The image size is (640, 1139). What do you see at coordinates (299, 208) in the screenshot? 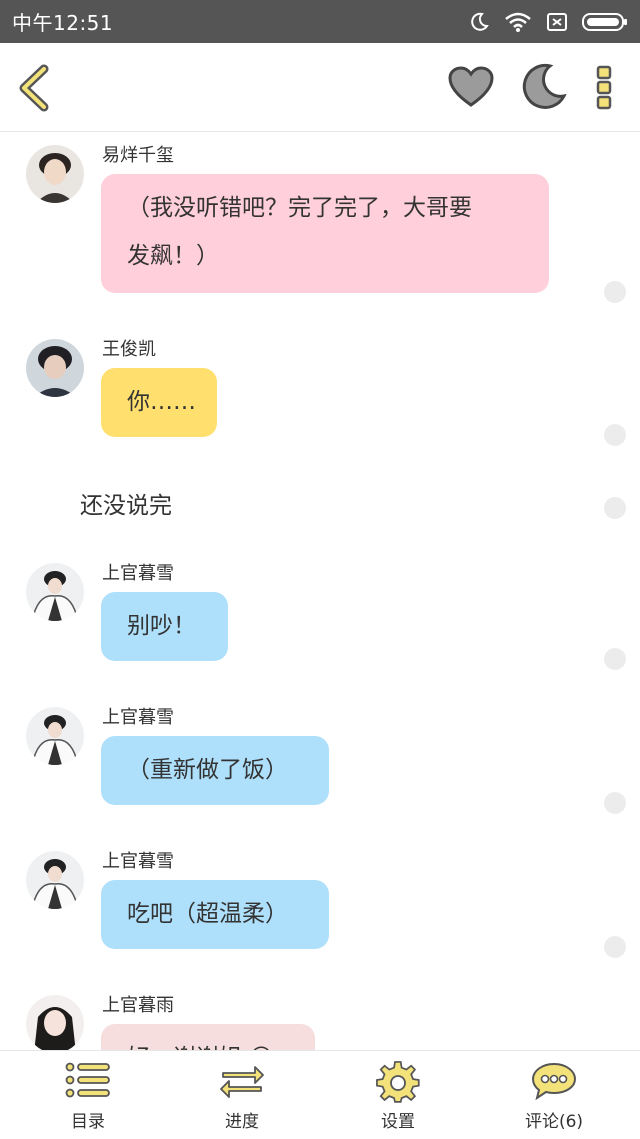
I see `message-text: （我没听错吧？完了完了，大哥要` at bounding box center [299, 208].